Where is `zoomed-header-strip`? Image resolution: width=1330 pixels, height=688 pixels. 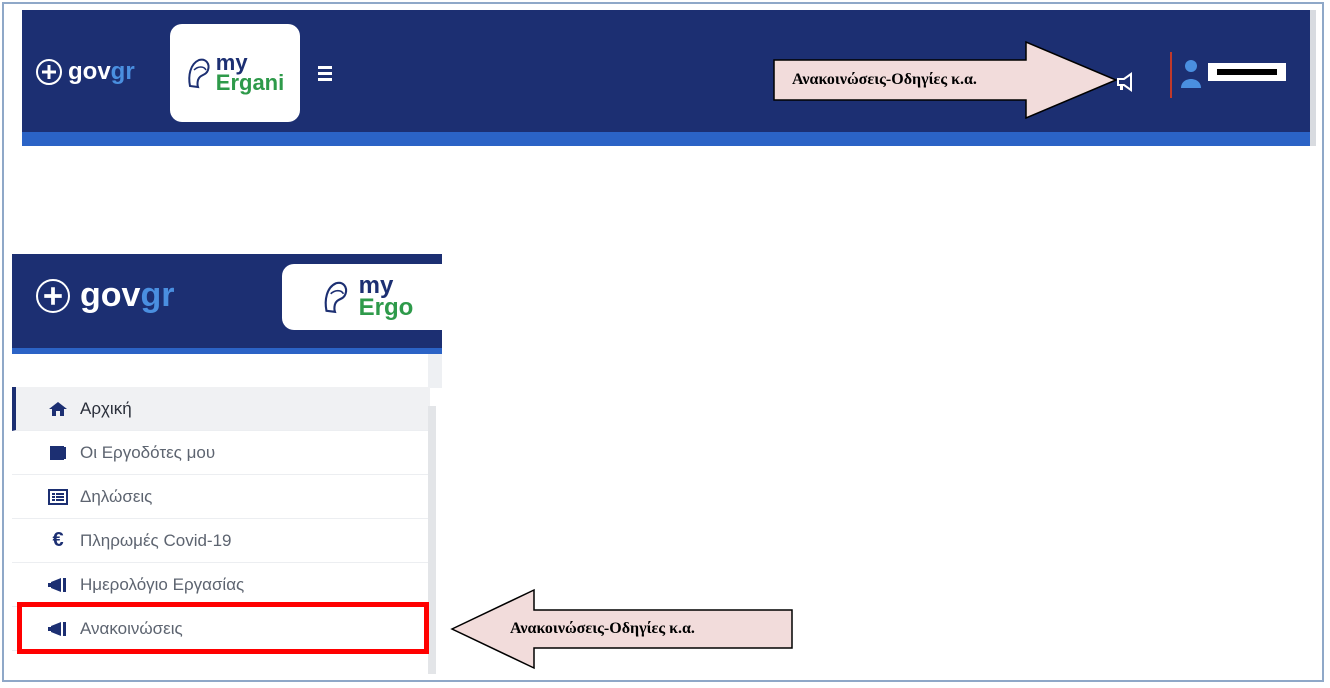
zoomed-header-strip is located at coordinates (227, 351).